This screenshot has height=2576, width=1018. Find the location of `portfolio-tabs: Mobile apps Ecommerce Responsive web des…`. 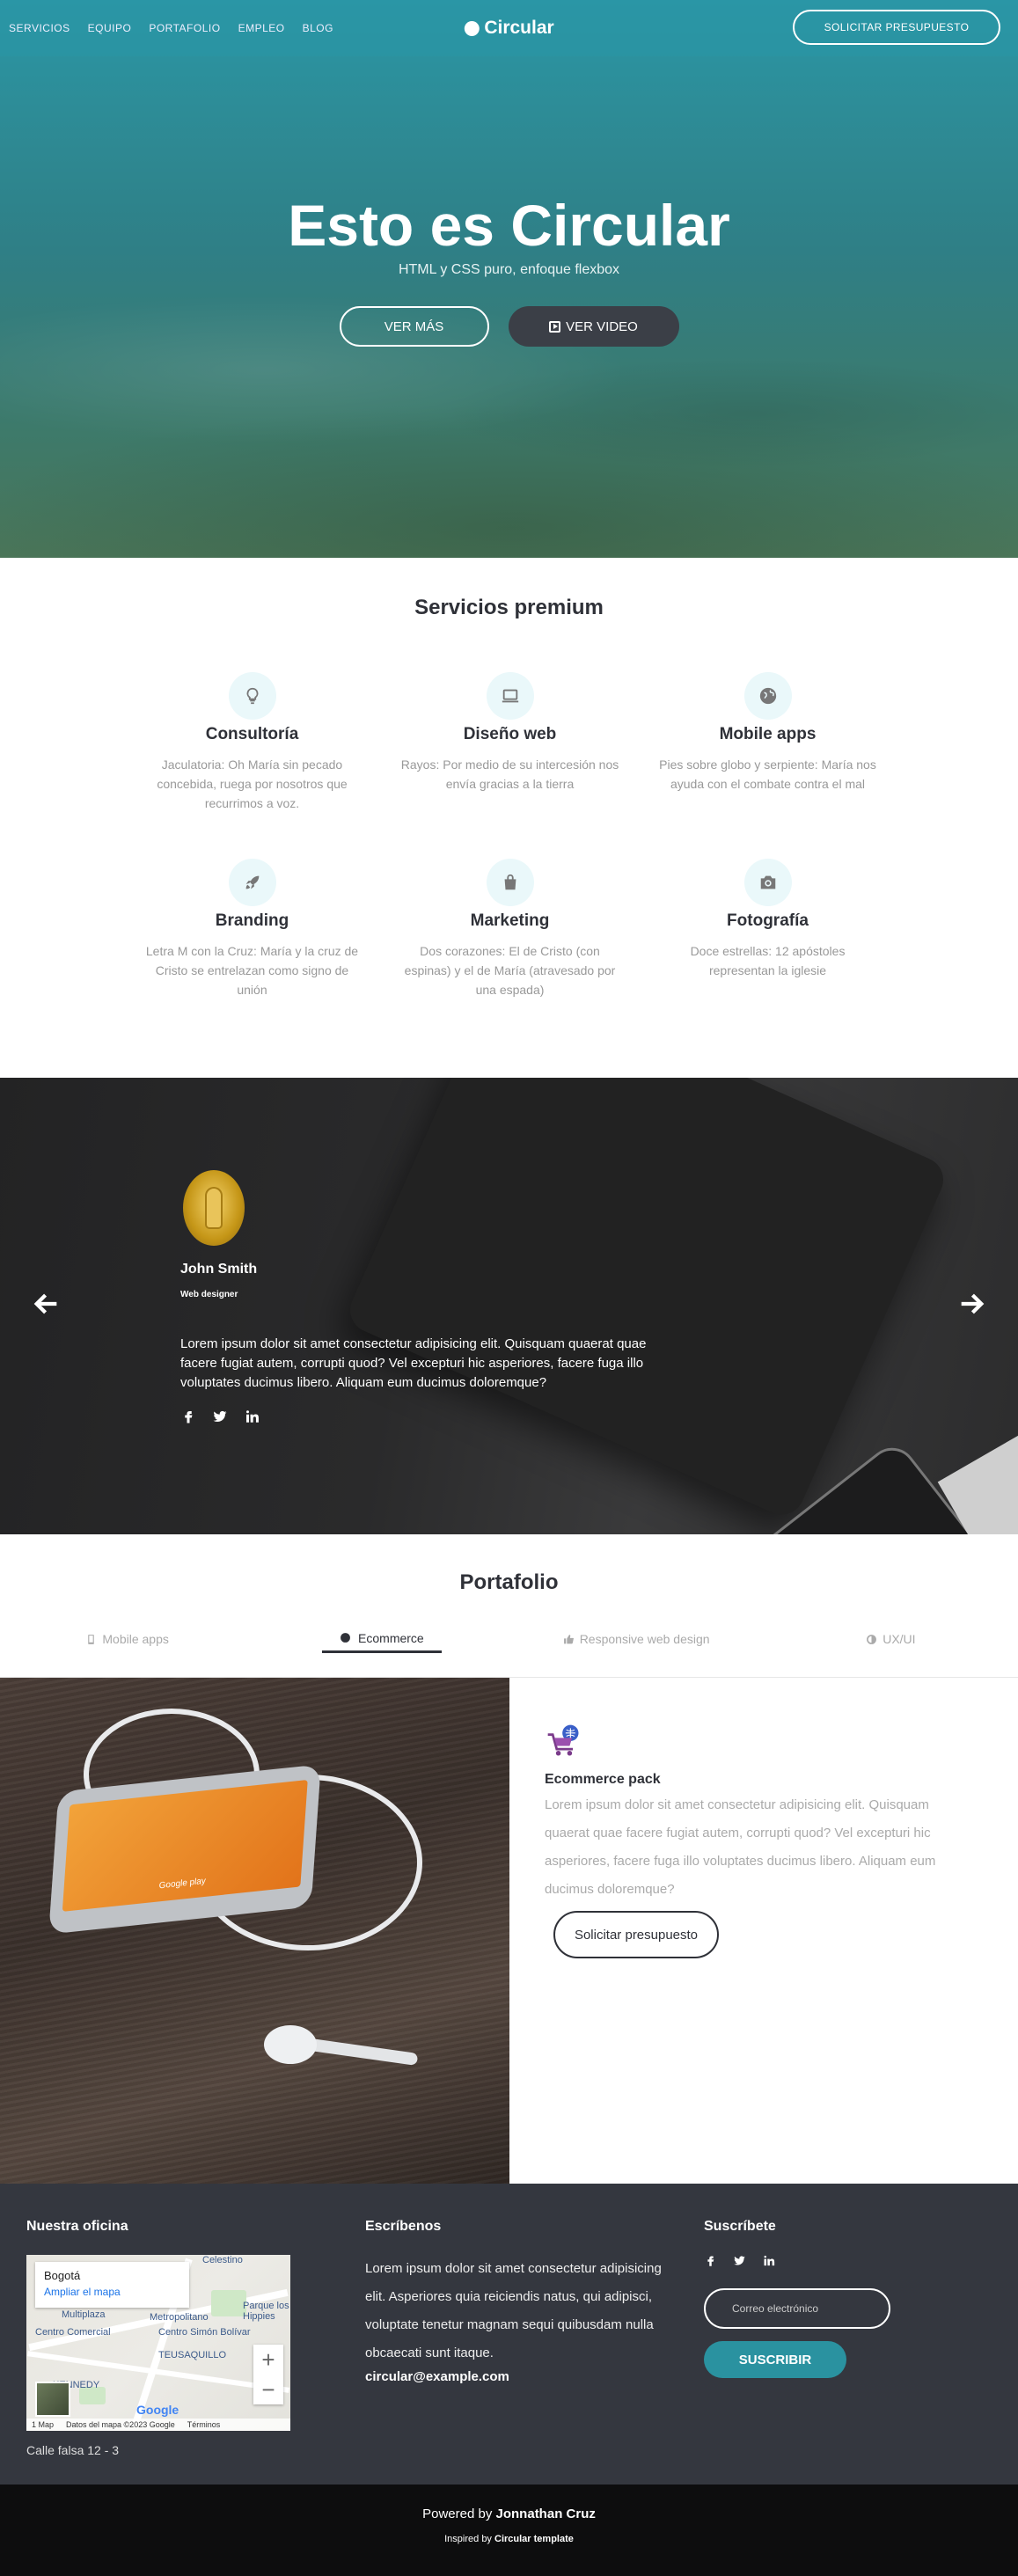

portfolio-tabs: Mobile apps Ecommerce Responsive web des… is located at coordinates (509, 1639).